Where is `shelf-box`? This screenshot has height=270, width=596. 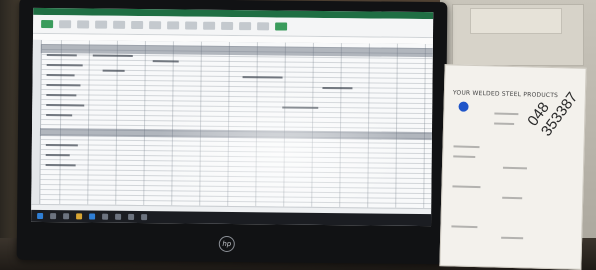 shelf-box is located at coordinates (516, 21).